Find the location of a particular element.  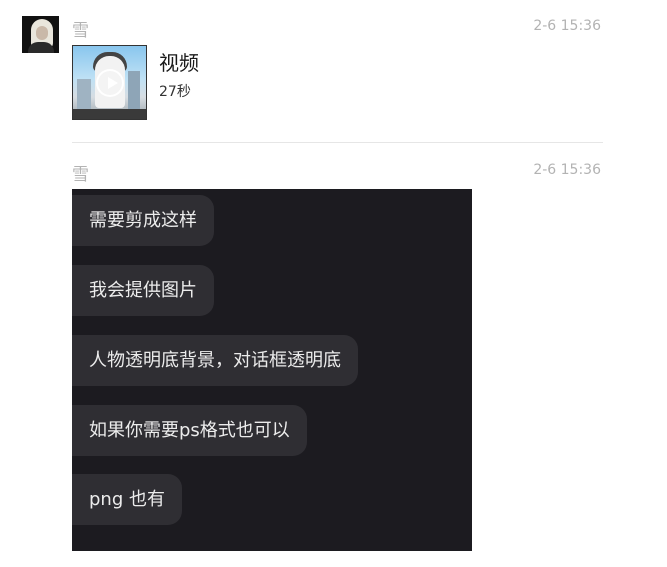

avatar-face is located at coordinates (42, 33).